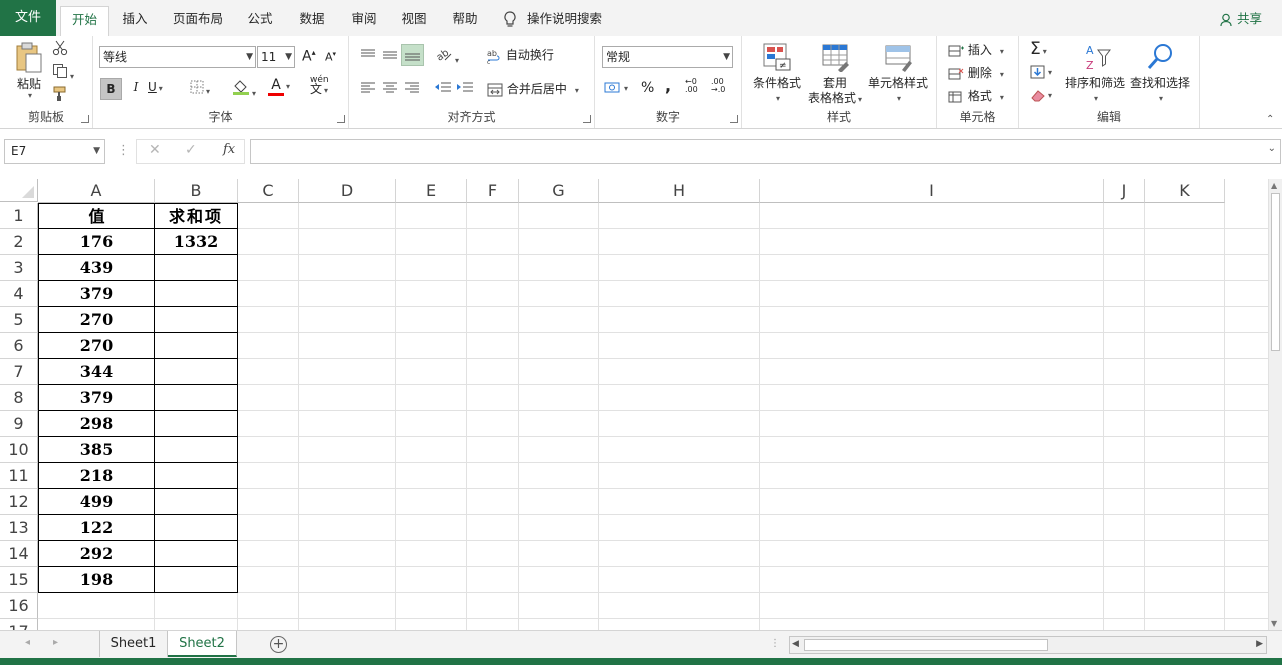 The height and width of the screenshot is (665, 1282). Describe the element at coordinates (196, 502) in the screenshot. I see `cell-b12` at that location.